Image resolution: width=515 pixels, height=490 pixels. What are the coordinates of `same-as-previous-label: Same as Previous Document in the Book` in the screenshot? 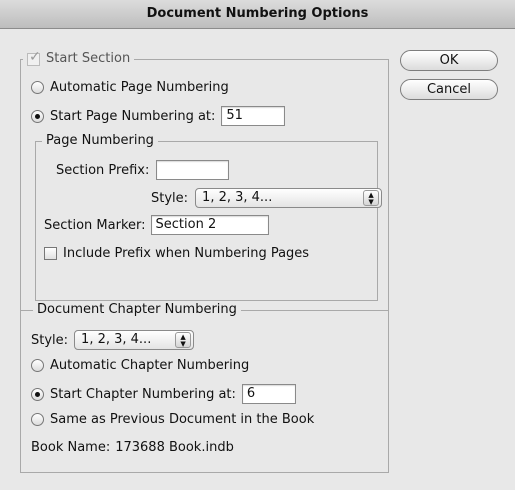 It's located at (182, 419).